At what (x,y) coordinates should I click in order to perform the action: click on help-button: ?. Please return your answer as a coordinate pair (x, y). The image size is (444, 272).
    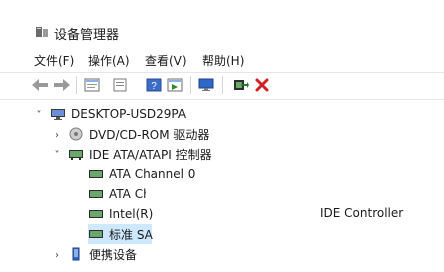
    Looking at the image, I should click on (154, 85).